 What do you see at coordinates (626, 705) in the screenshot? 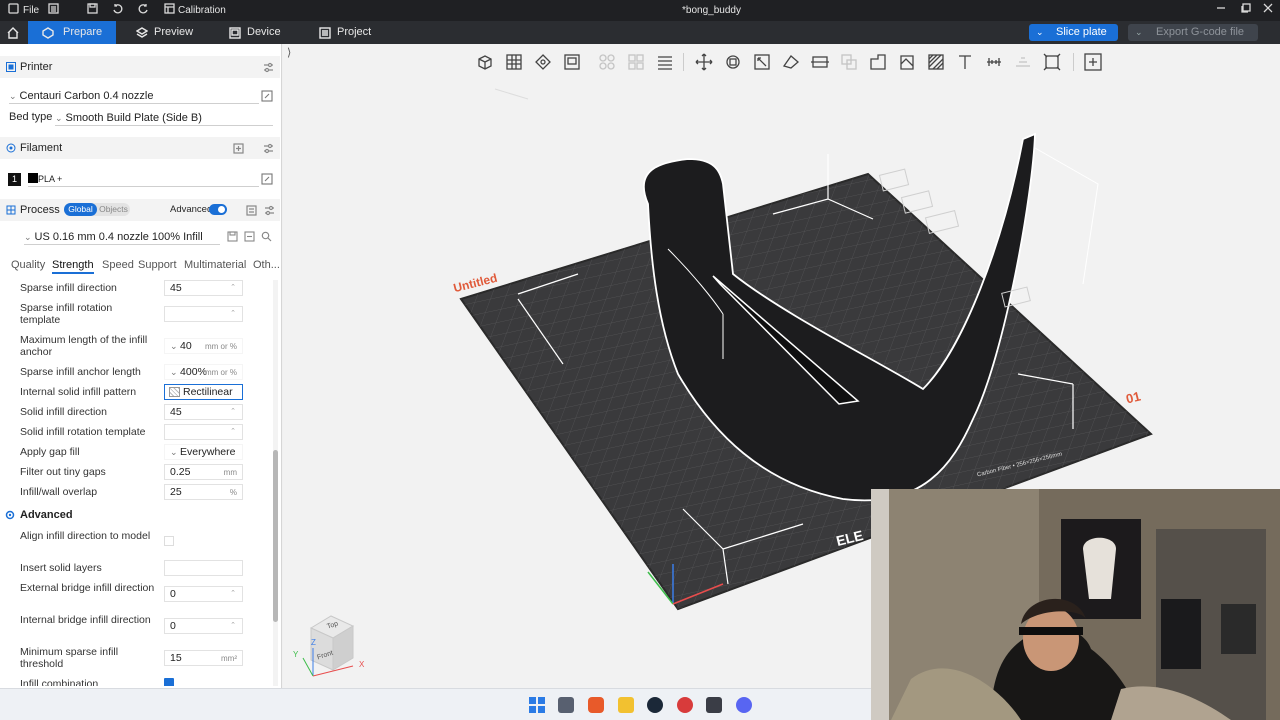
I see `file-explorer-icon` at bounding box center [626, 705].